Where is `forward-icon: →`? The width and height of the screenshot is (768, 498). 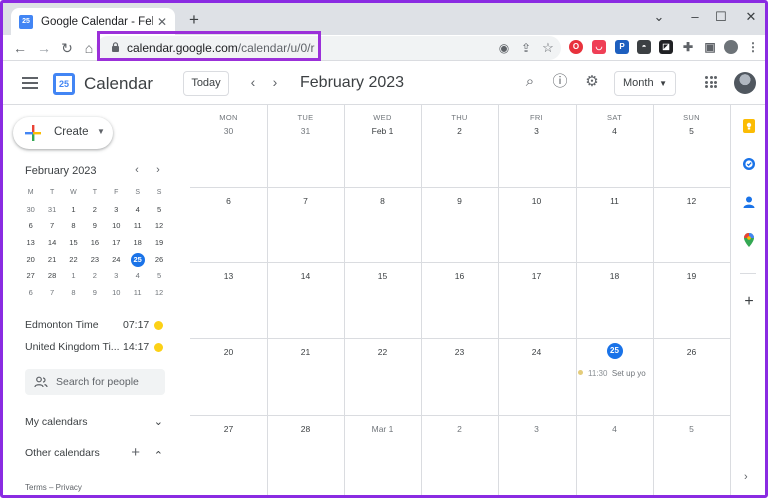
forward-icon: → is located at coordinates (44, 48).